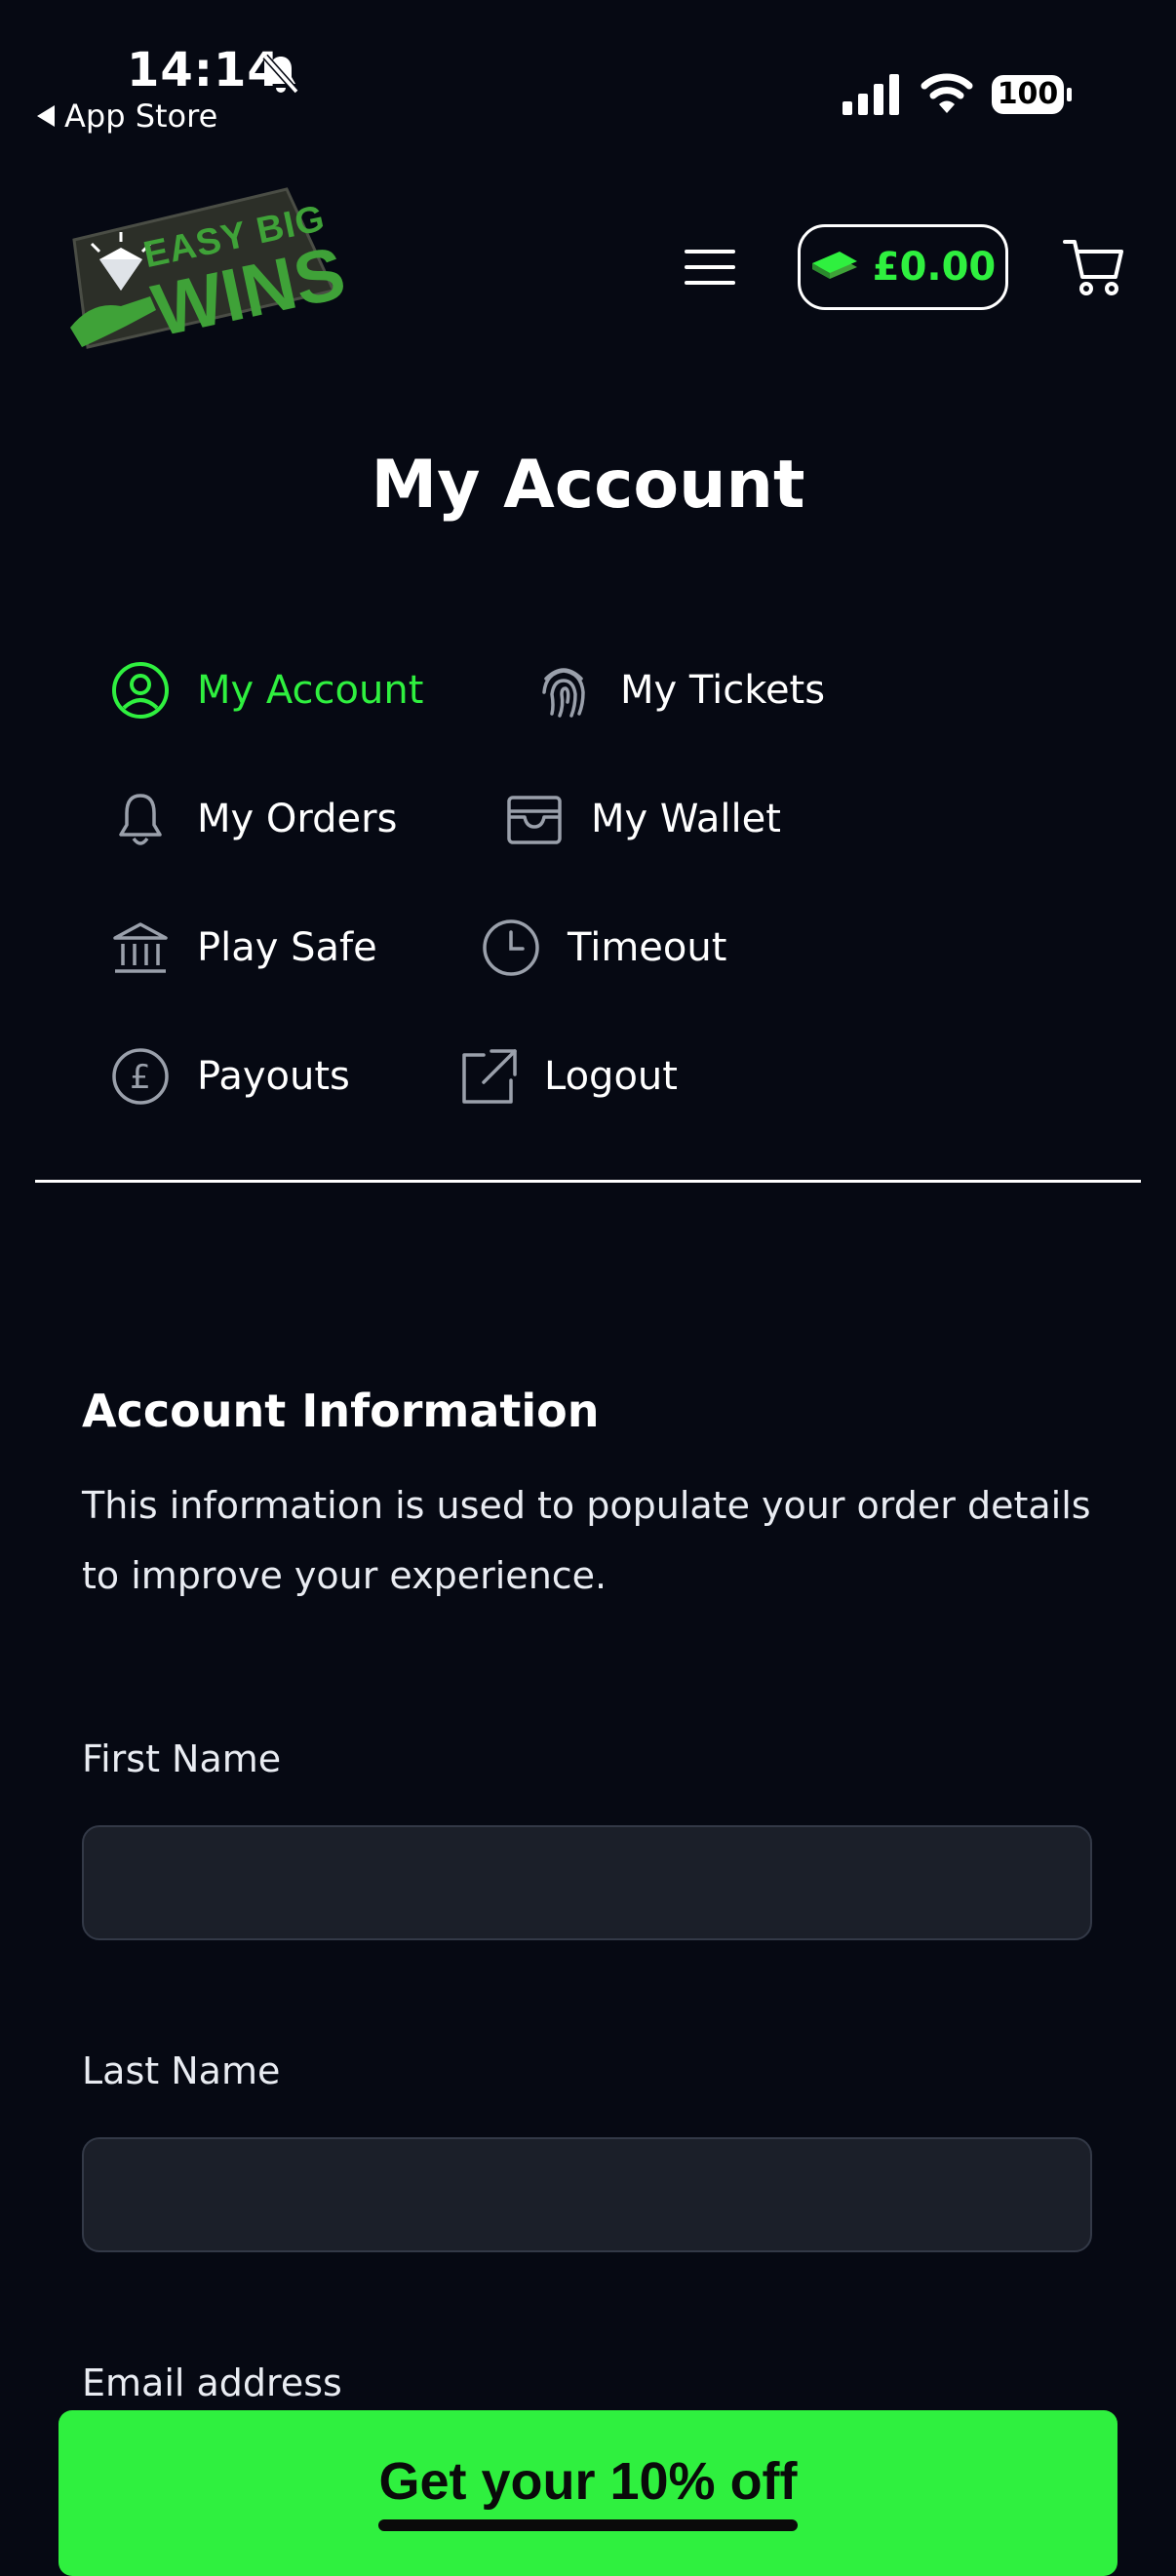 This screenshot has height=2576, width=1176. I want to click on nav-timeout: Timeout, so click(603, 948).